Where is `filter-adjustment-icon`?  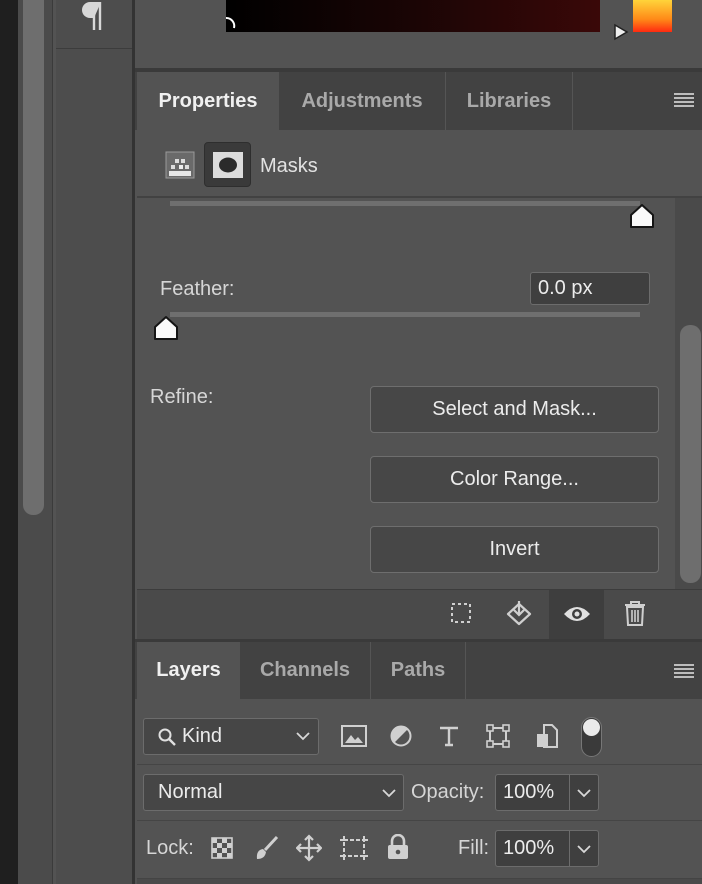
filter-adjustment-icon is located at coordinates (401, 736).